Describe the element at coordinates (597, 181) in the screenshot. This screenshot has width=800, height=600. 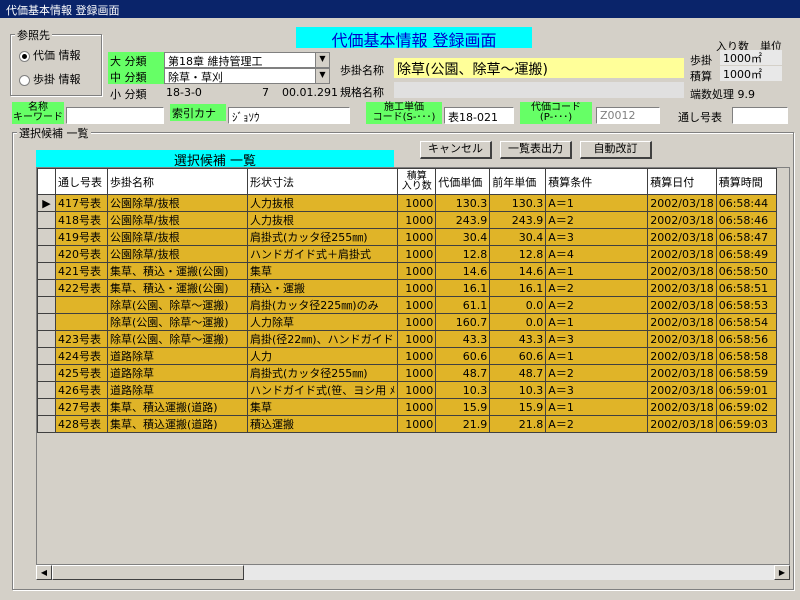
I see `col-header-condition: 積算条件` at that location.